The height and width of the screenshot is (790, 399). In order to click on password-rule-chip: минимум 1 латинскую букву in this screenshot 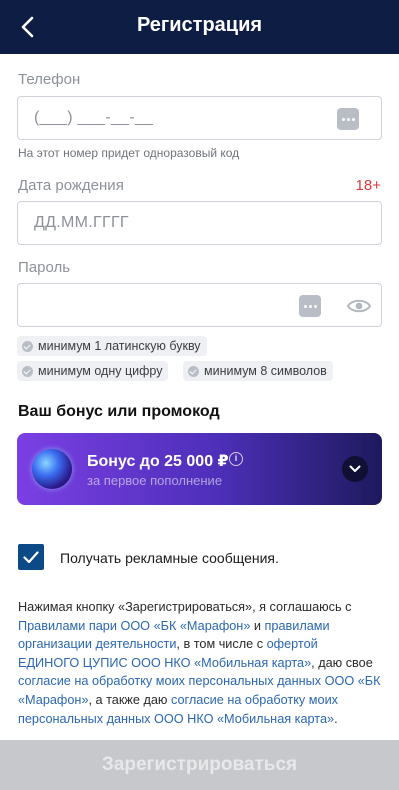, I will do `click(112, 346)`.